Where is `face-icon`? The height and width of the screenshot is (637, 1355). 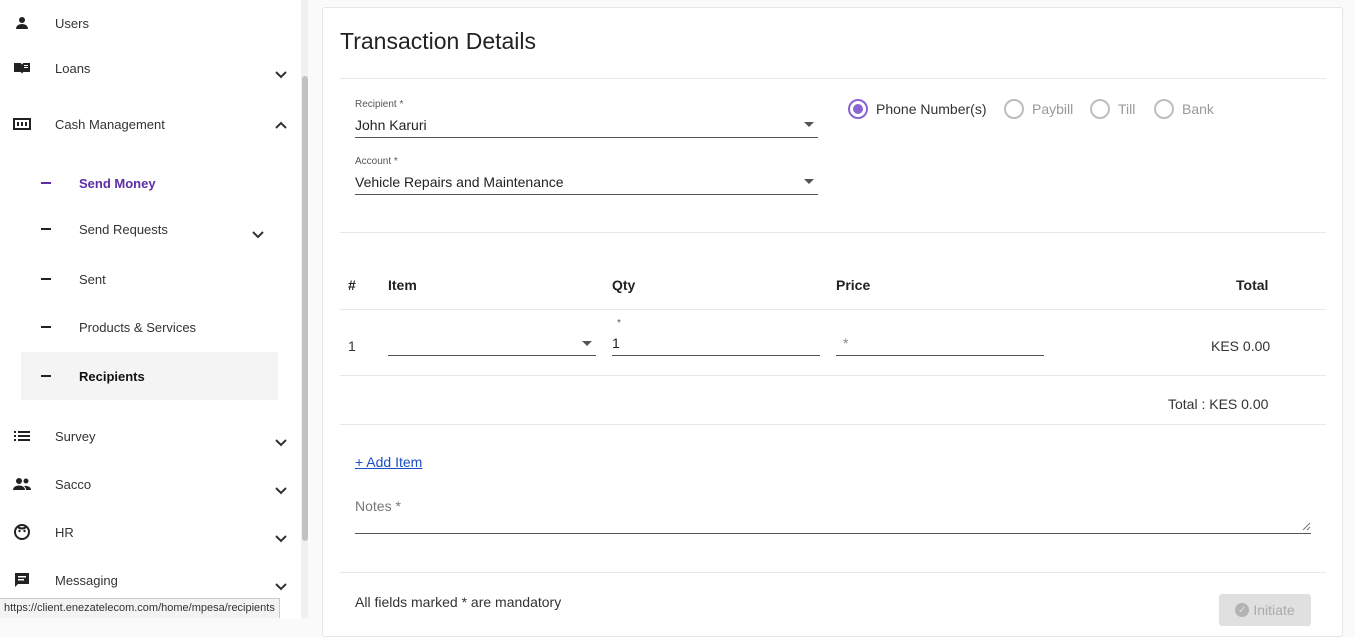 face-icon is located at coordinates (22, 532).